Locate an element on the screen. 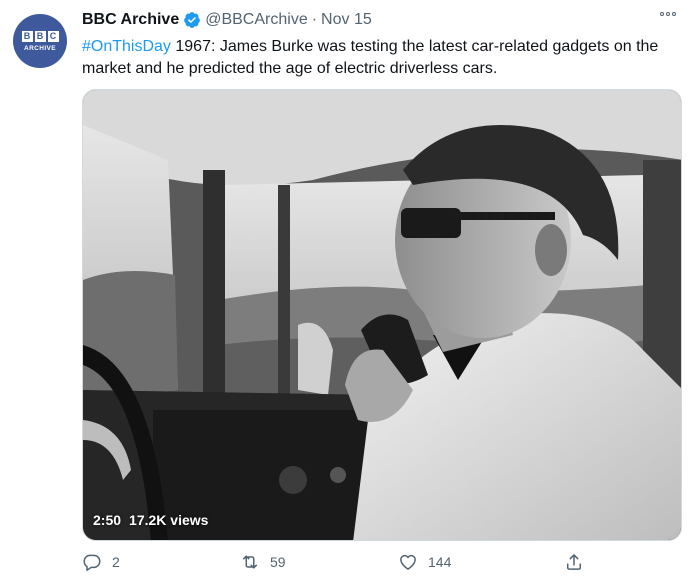 The image size is (696, 584). avatar: BBC ARCHIVE is located at coordinates (40, 41).